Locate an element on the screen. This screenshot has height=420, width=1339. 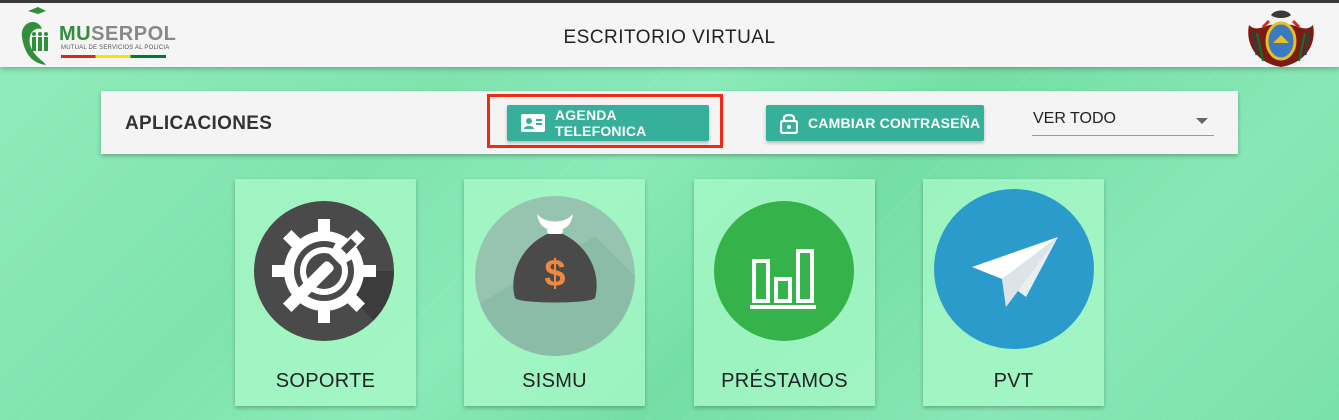
coat-of-arms-icon is located at coordinates (1281, 38).